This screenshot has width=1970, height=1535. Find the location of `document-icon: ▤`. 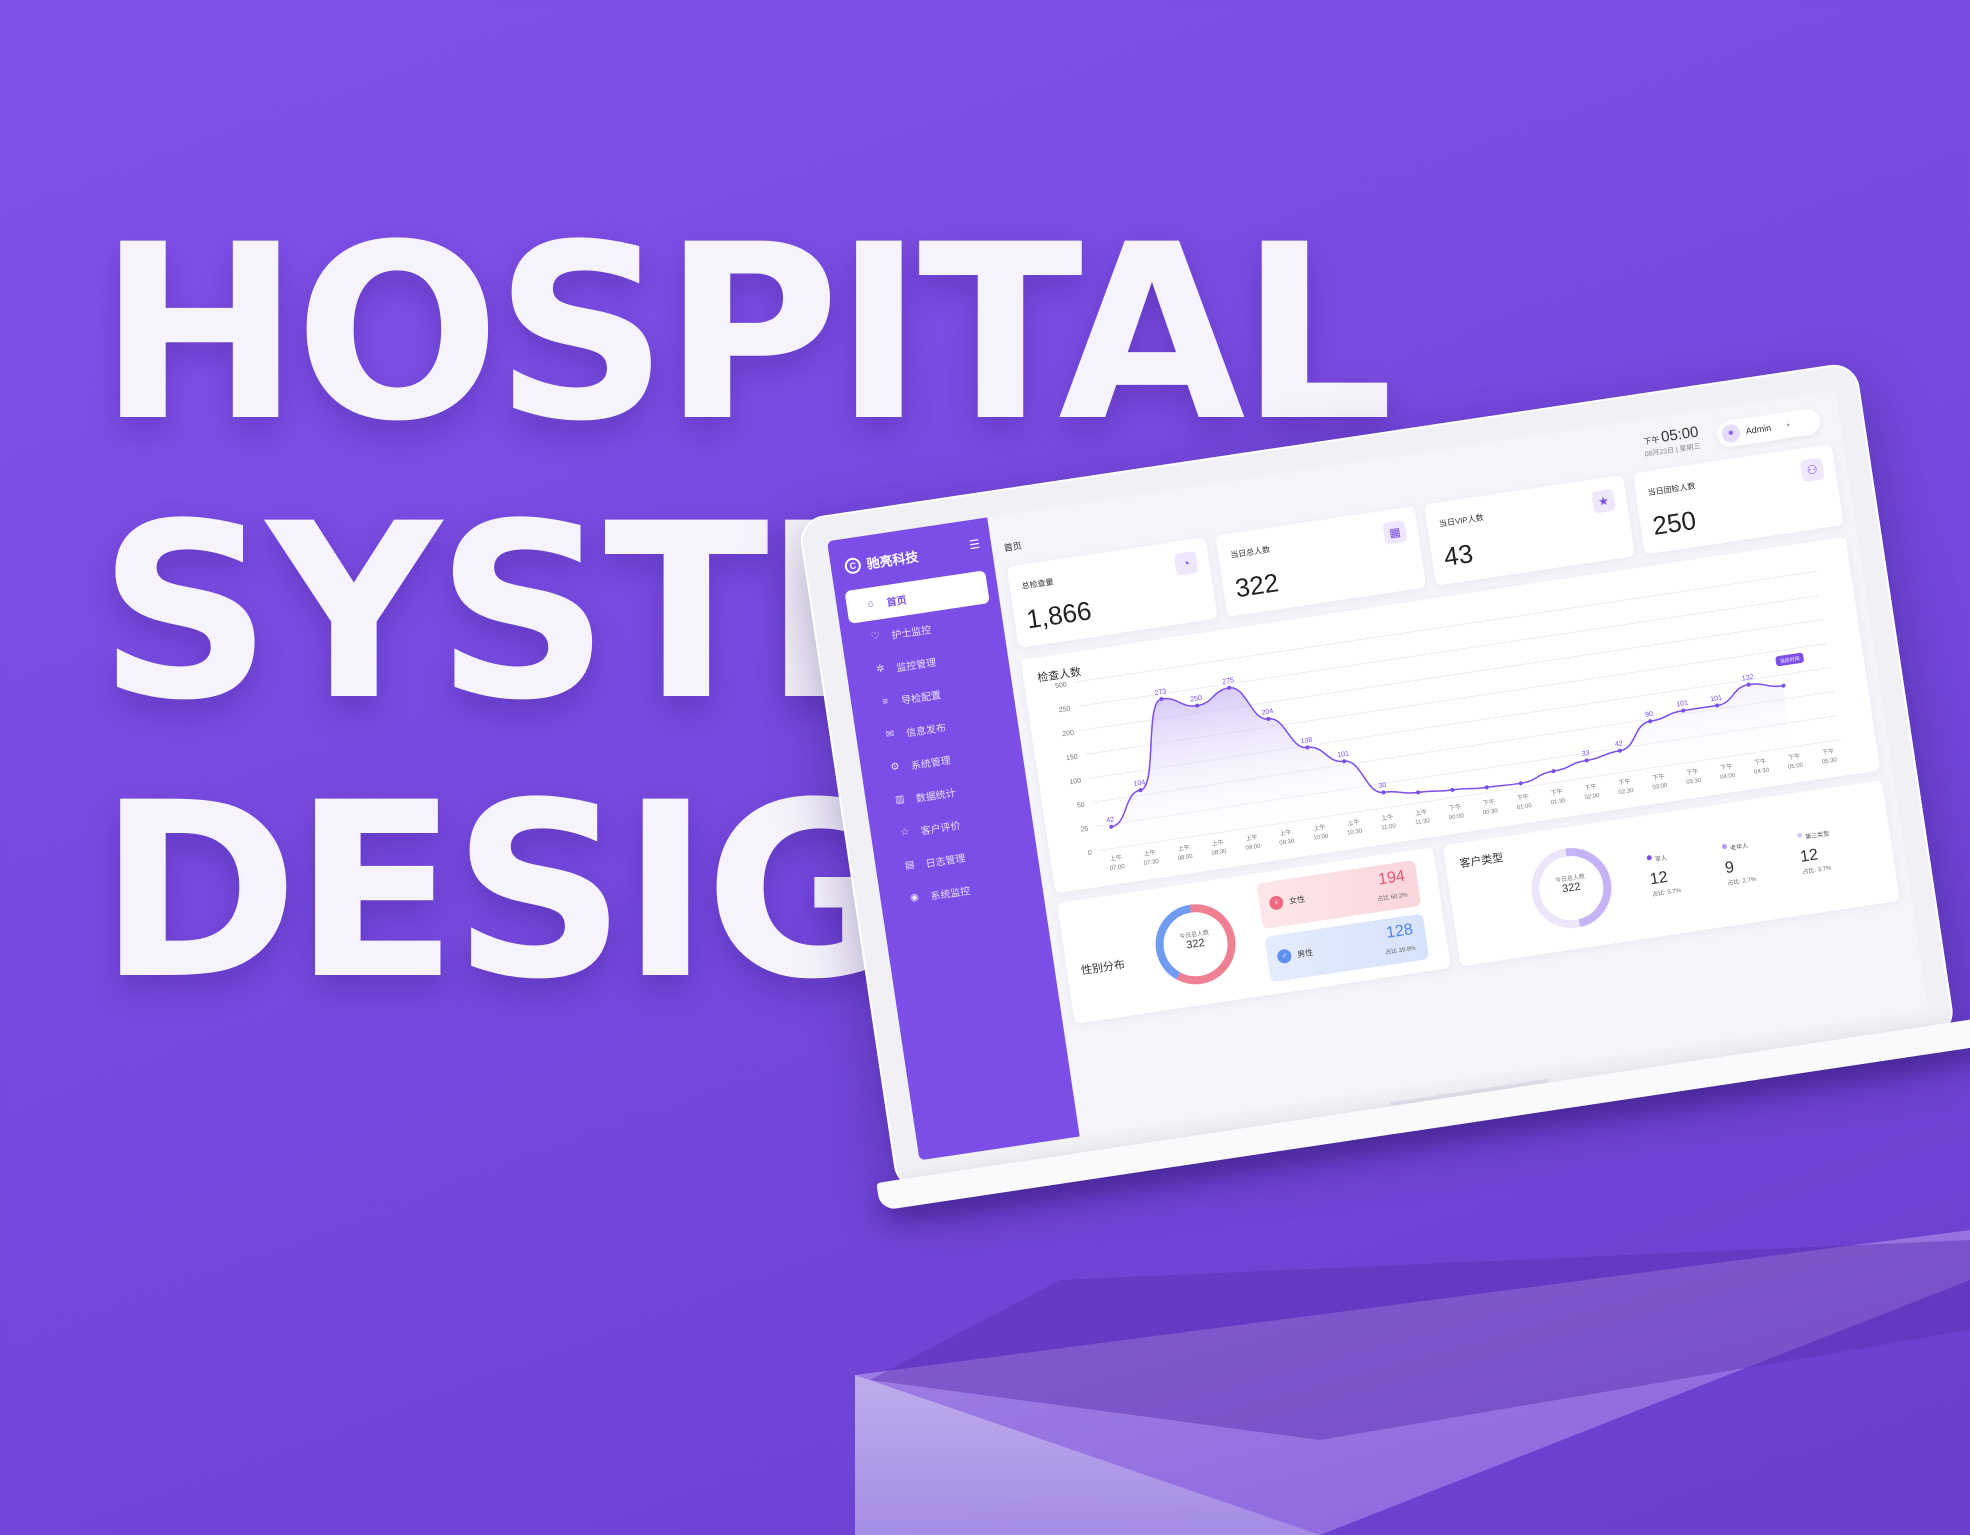

document-icon: ▤ is located at coordinates (910, 865).